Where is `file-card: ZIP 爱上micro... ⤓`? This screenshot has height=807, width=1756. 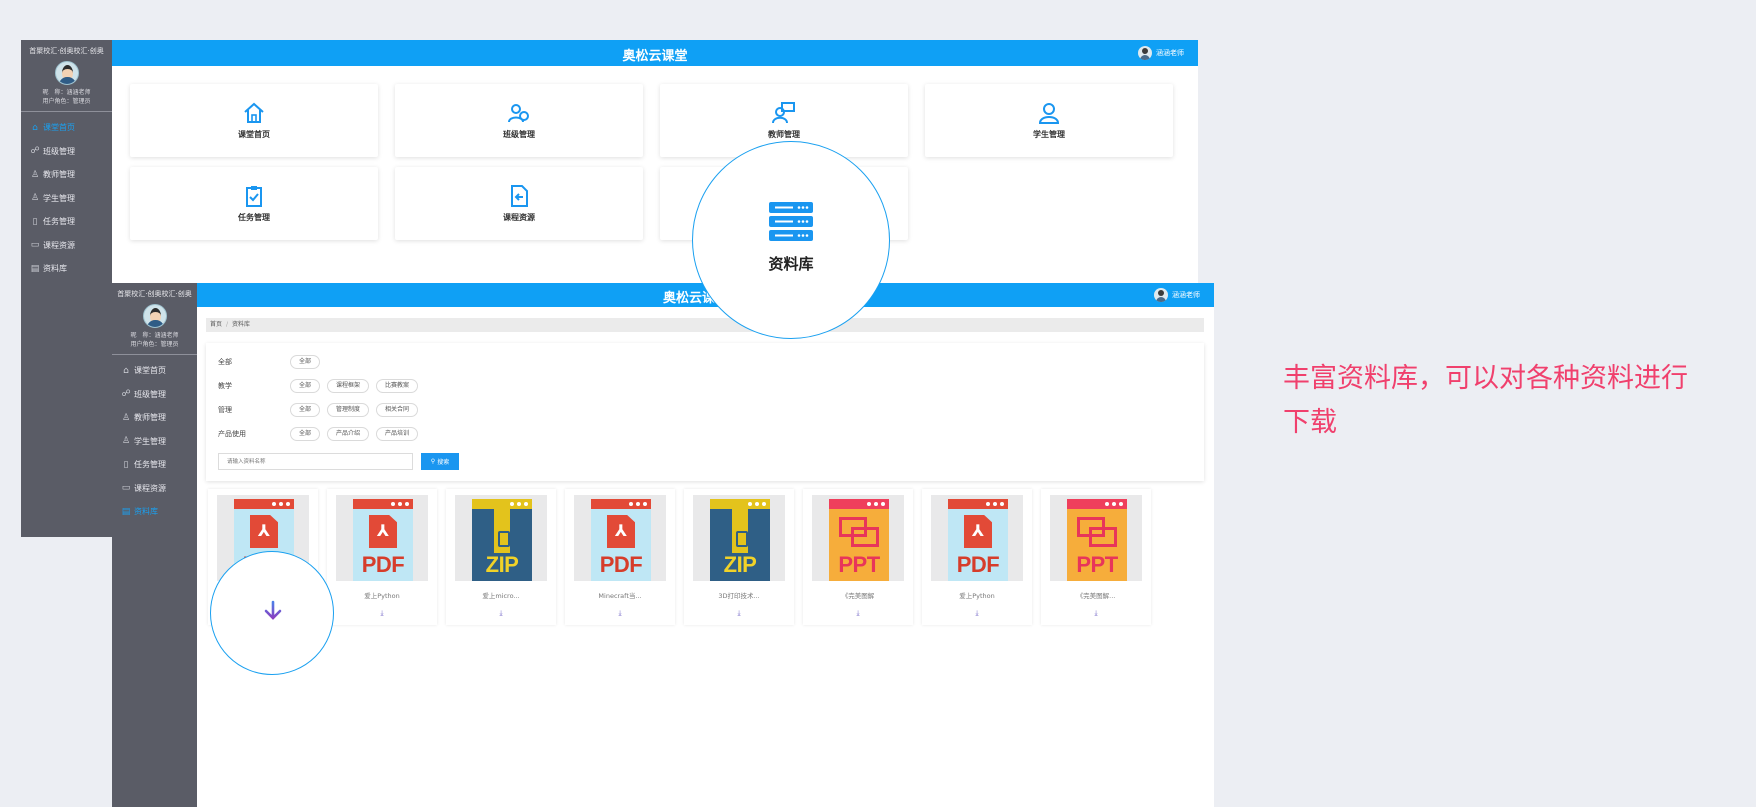
file-card: ZIP 爱上micro... ⤓ is located at coordinates (501, 557).